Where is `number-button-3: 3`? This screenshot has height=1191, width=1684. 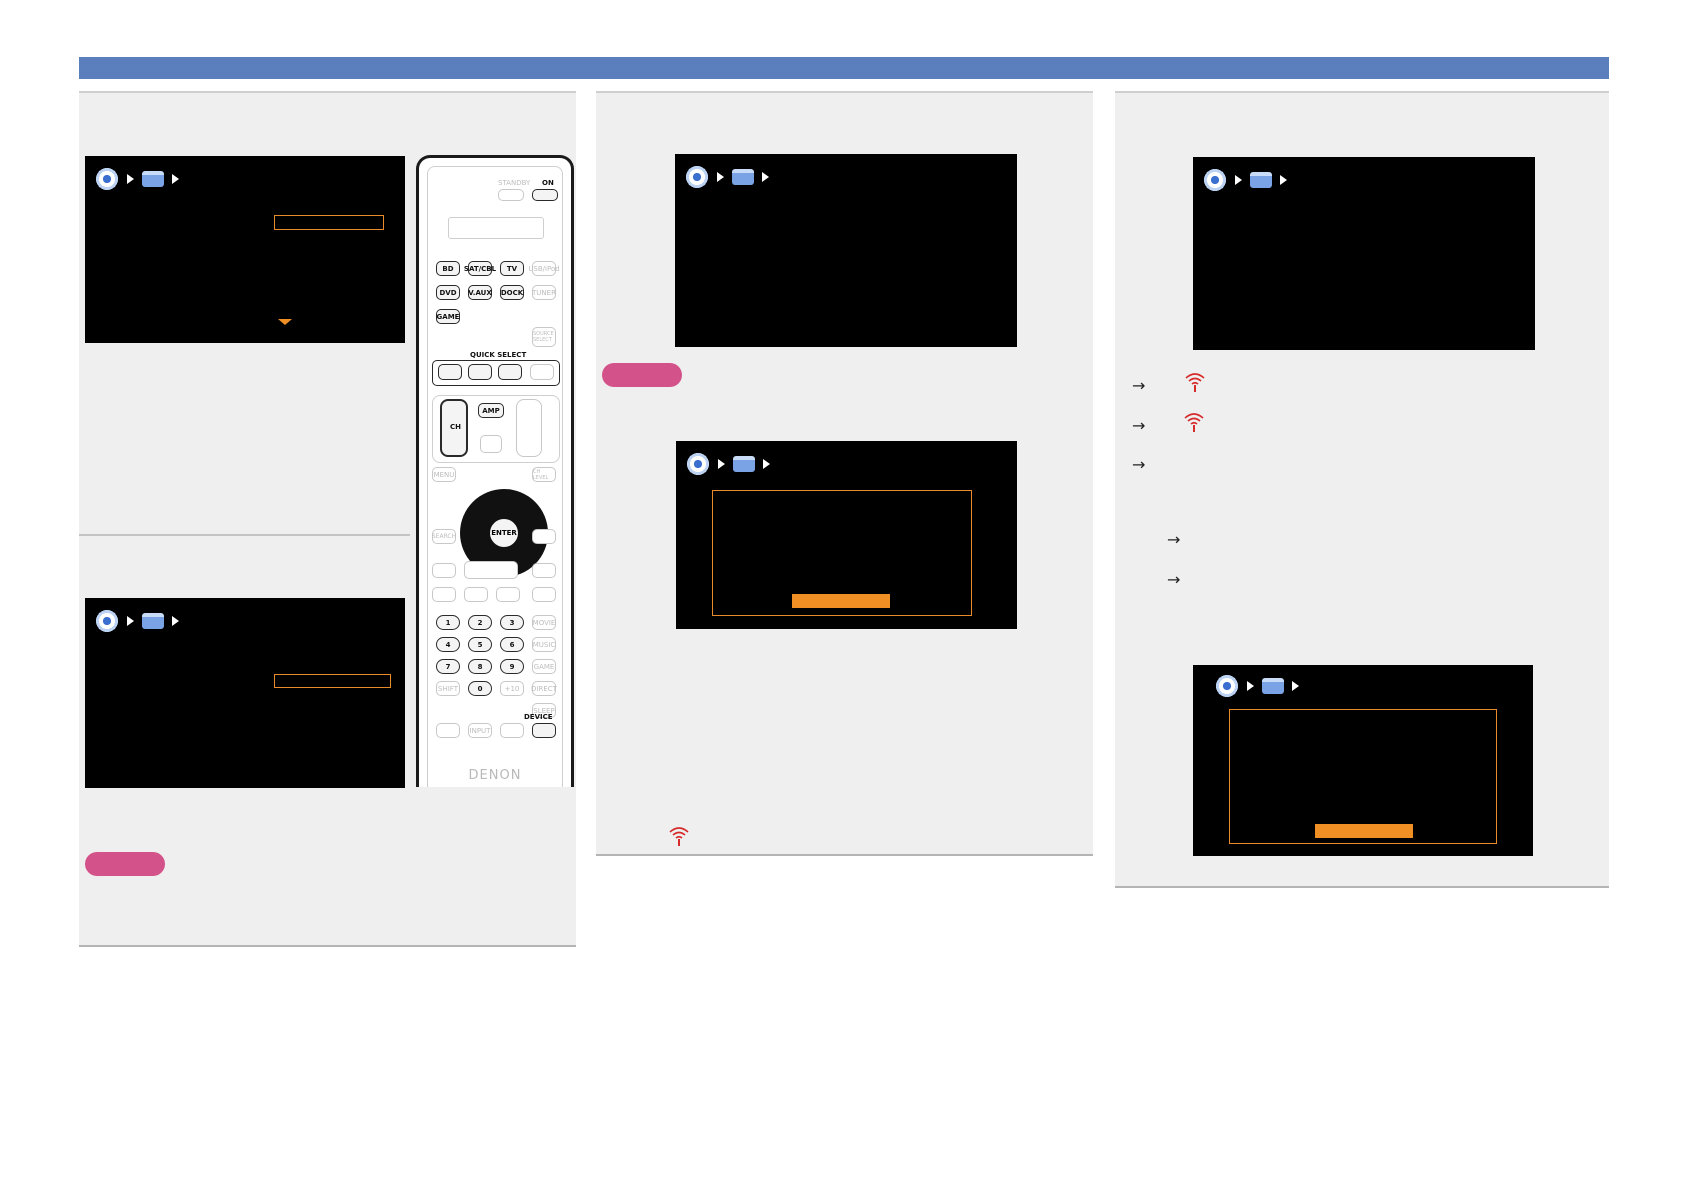
number-button-3: 3 is located at coordinates (512, 622).